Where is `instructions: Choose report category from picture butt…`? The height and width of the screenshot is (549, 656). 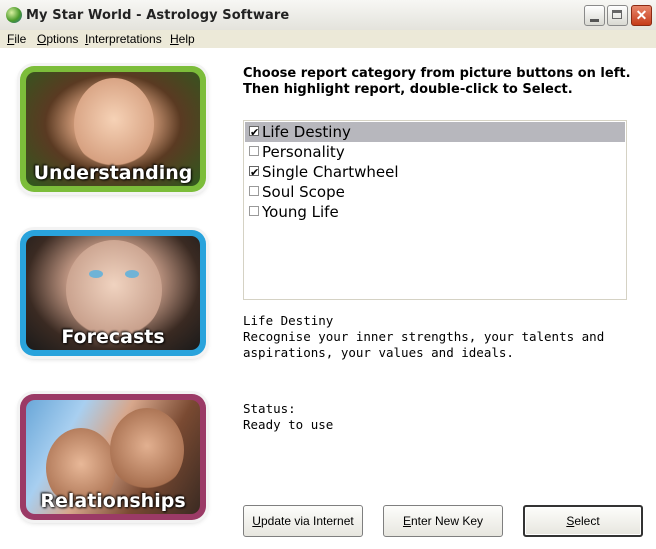 instructions: Choose report category from picture butt… is located at coordinates (437, 81).